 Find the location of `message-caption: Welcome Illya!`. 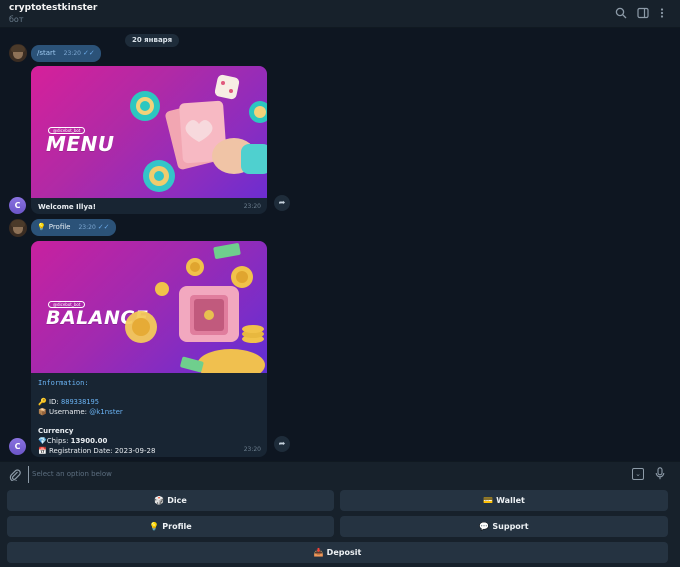

message-caption: Welcome Illya! is located at coordinates (149, 204).